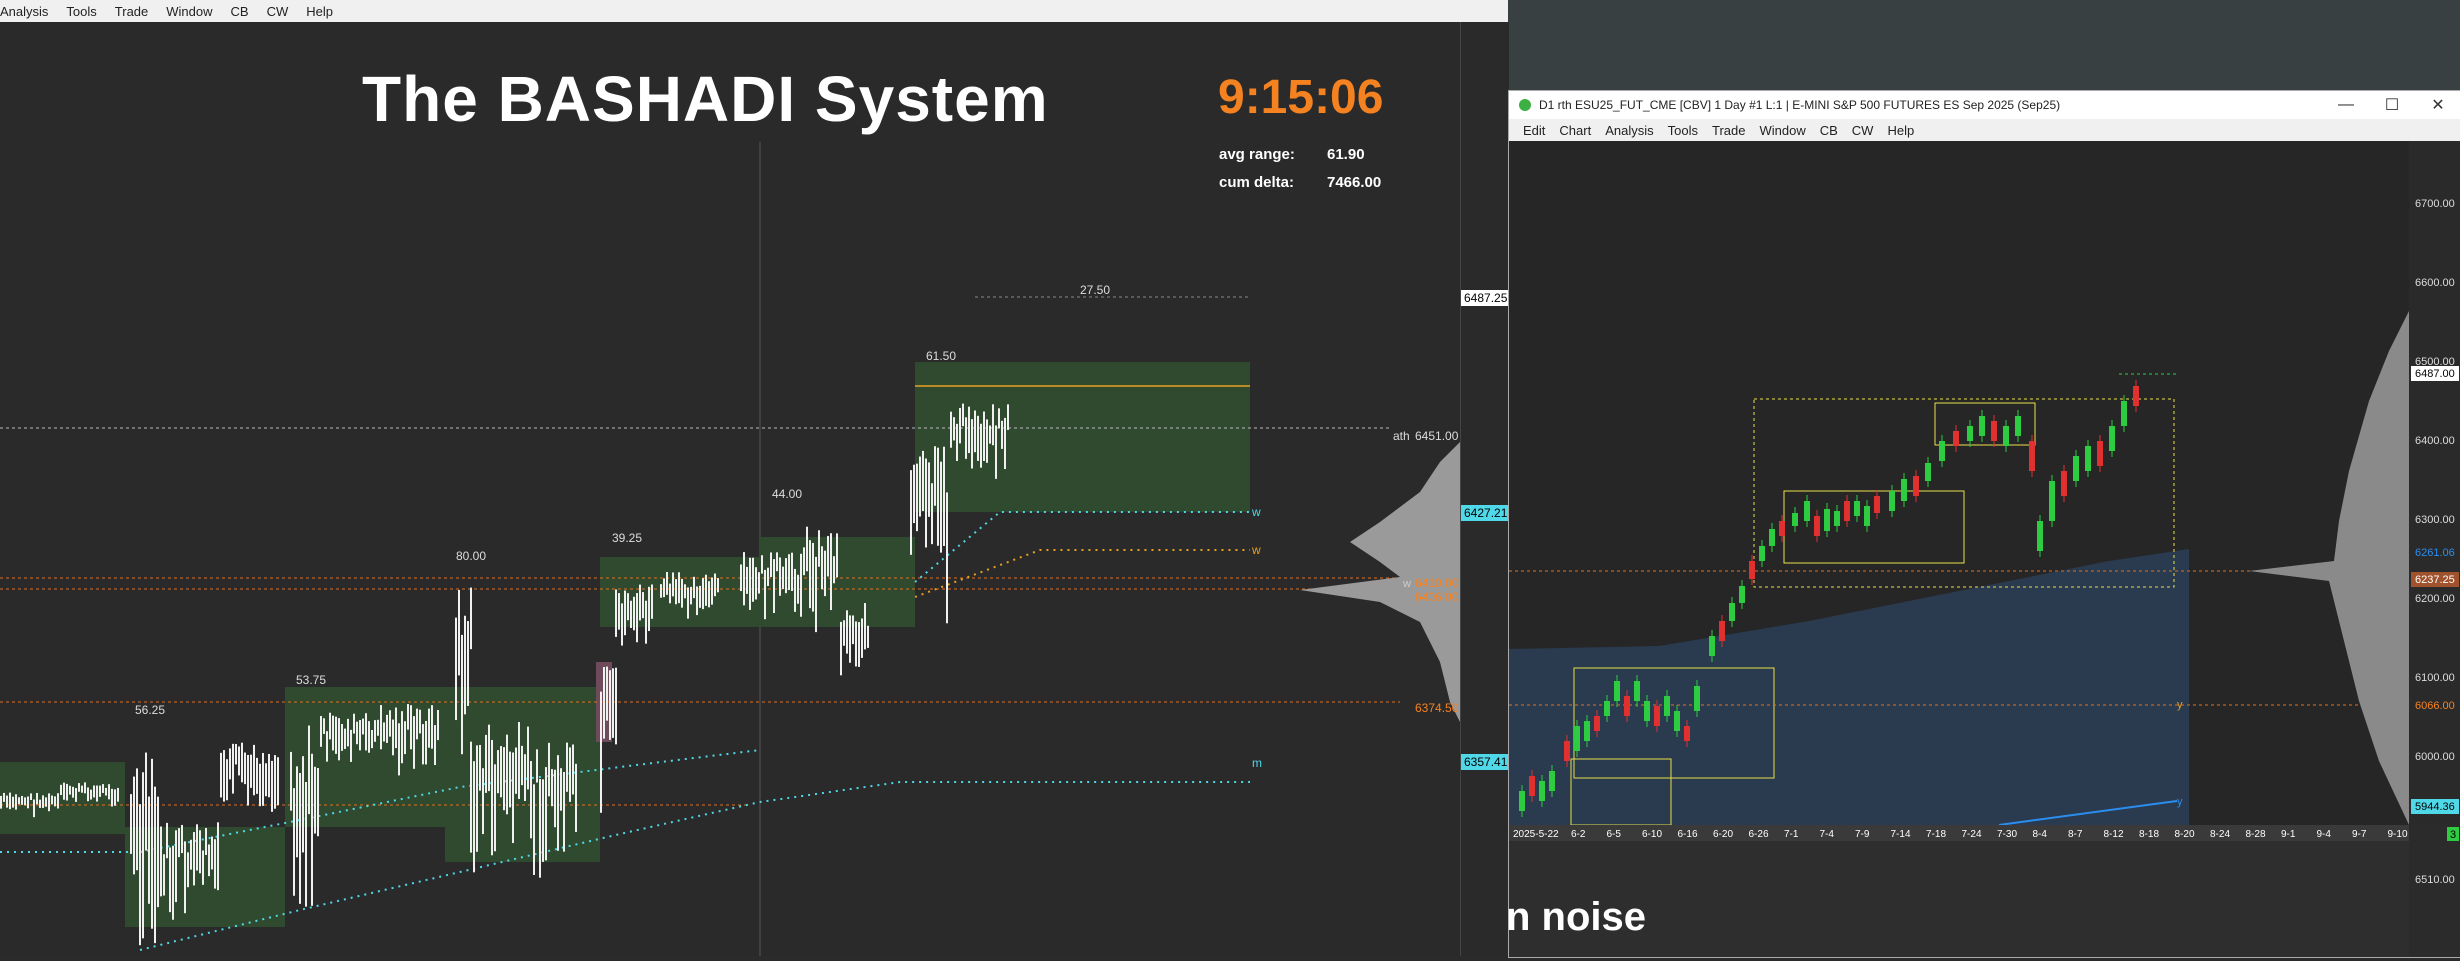  Describe the element at coordinates (2437, 105) in the screenshot. I see `close-button: ✕` at that location.